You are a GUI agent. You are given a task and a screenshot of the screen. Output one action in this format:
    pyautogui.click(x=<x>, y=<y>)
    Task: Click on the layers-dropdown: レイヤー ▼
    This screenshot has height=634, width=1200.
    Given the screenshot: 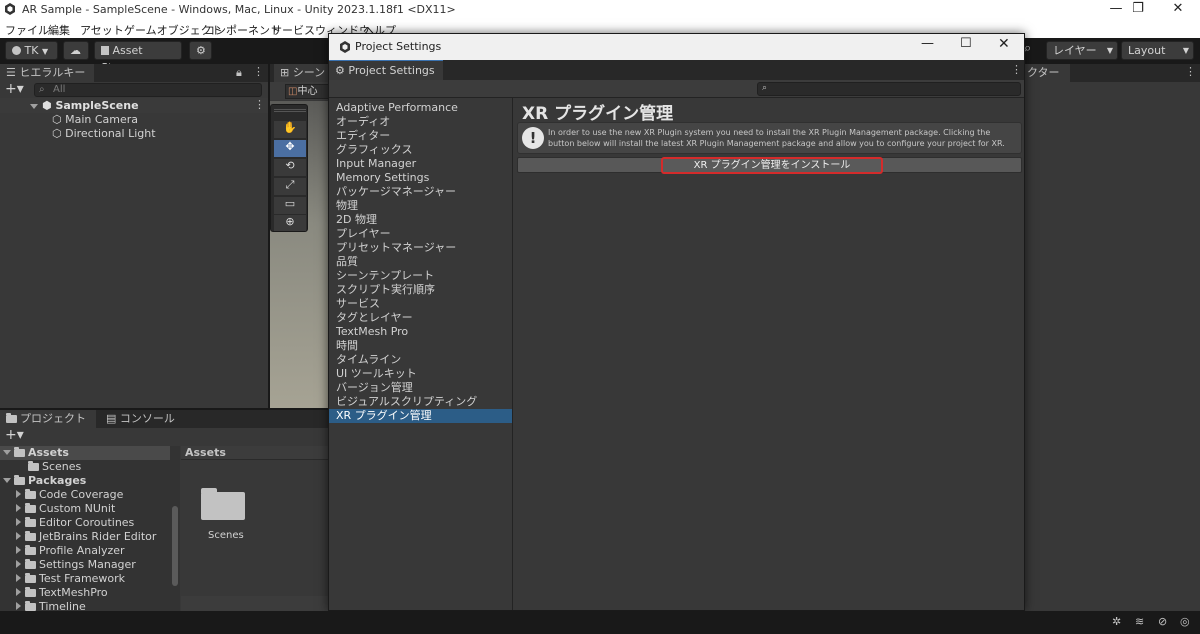 What is the action you would take?
    pyautogui.click(x=1082, y=50)
    